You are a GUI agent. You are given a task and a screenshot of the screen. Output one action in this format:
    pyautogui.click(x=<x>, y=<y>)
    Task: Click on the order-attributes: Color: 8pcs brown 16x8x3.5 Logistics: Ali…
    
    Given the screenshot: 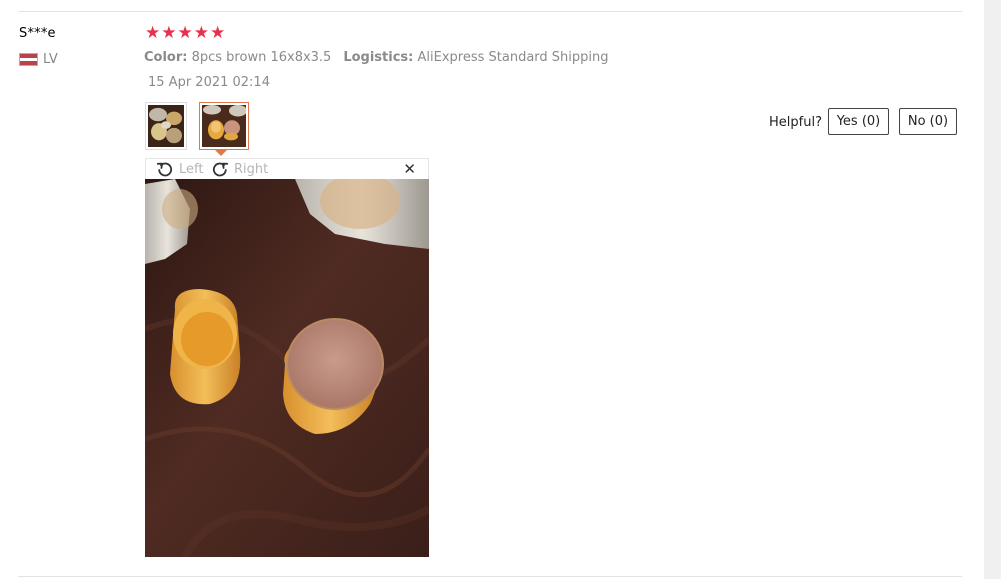 What is the action you would take?
    pyautogui.click(x=376, y=57)
    